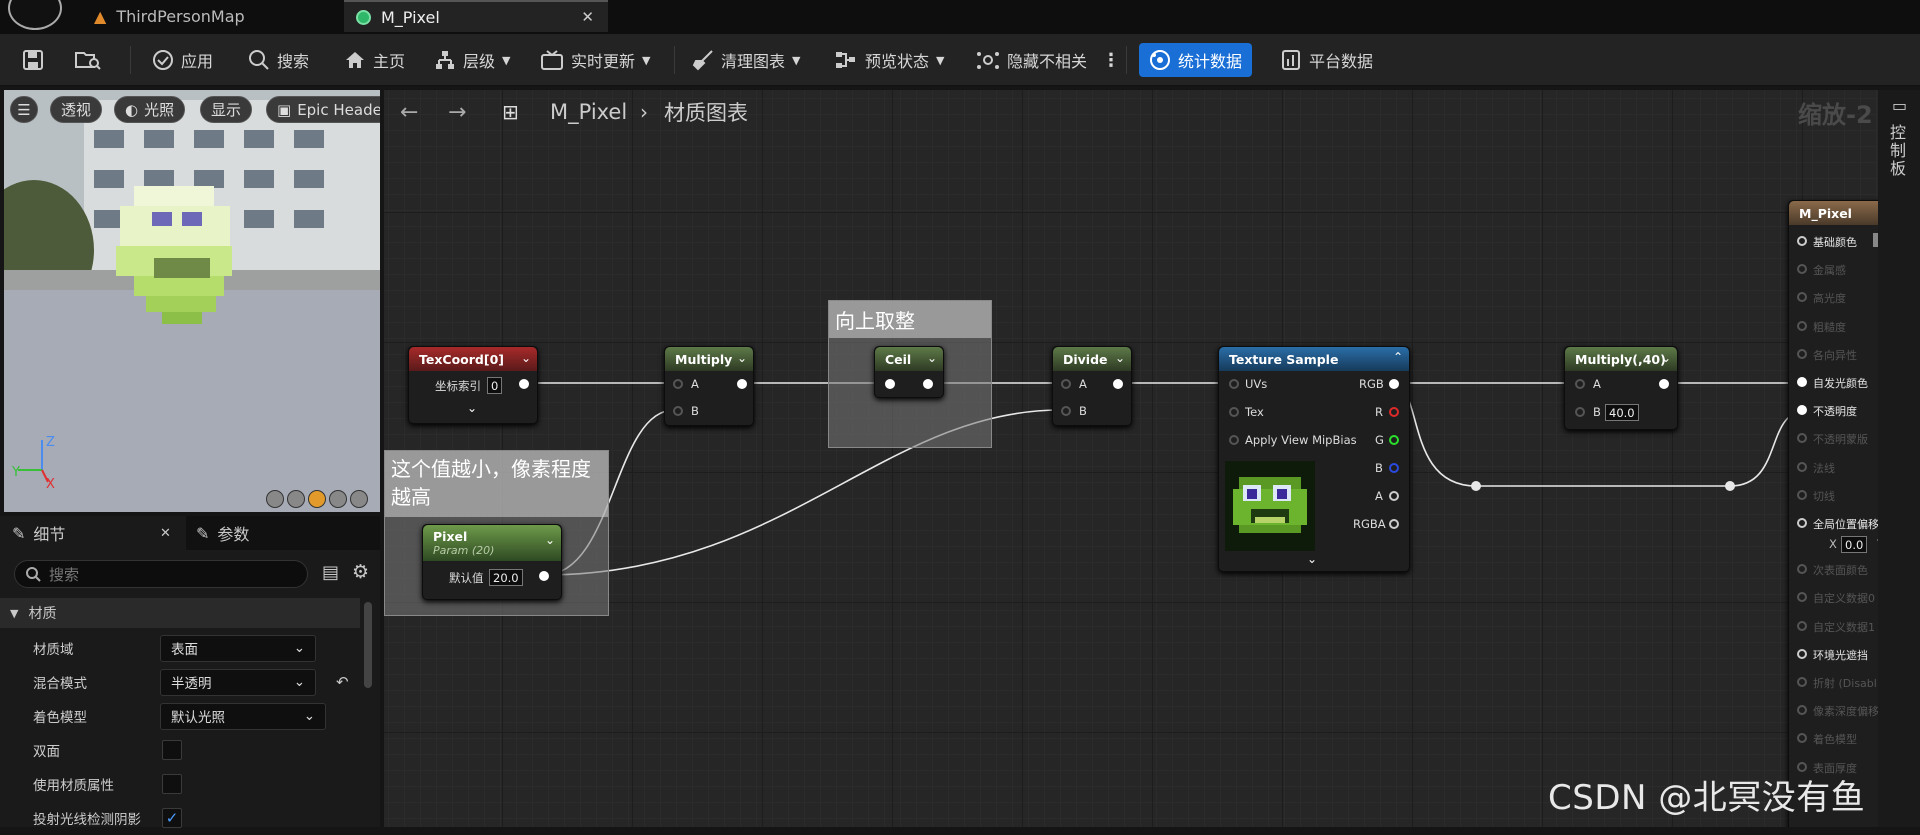  What do you see at coordinates (222, 533) in the screenshot?
I see `tab-params: ✎ 参数` at bounding box center [222, 533].